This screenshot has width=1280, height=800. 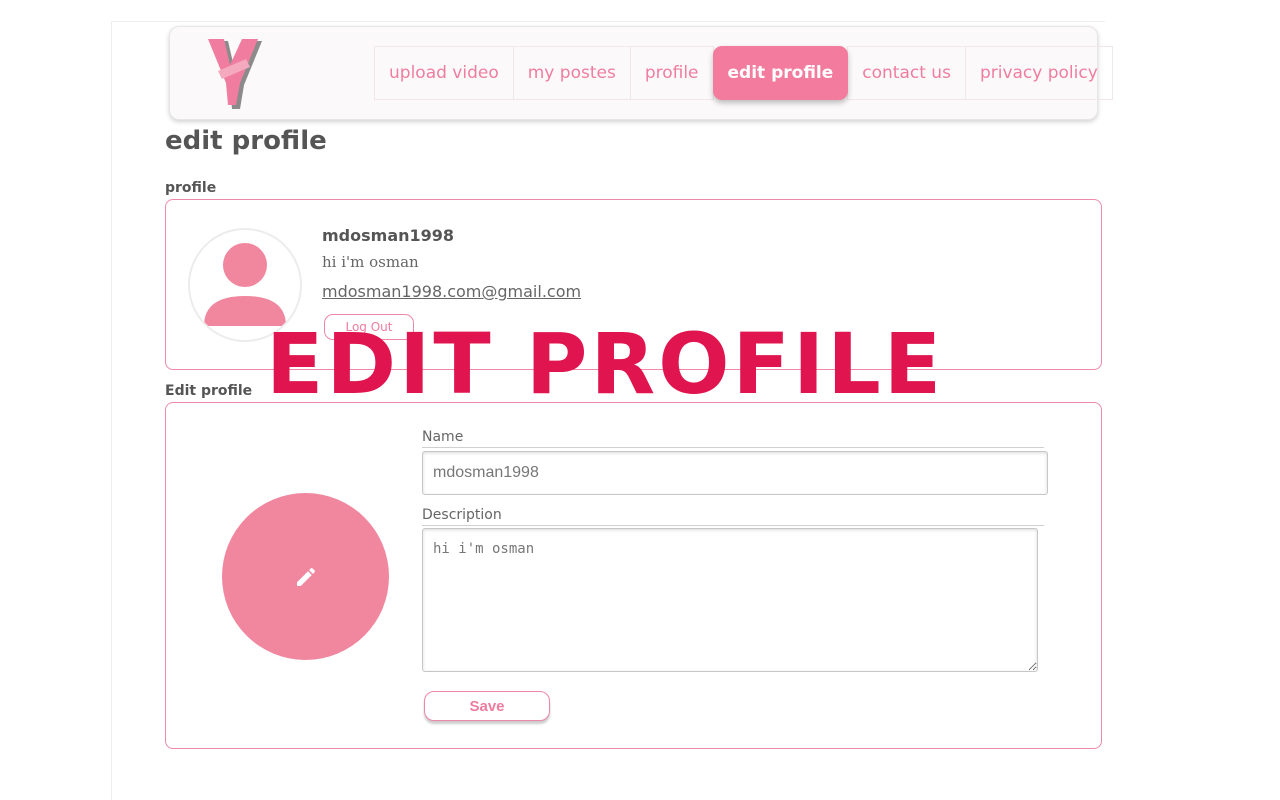 What do you see at coordinates (444, 73) in the screenshot?
I see `nav-upload-video: upload video` at bounding box center [444, 73].